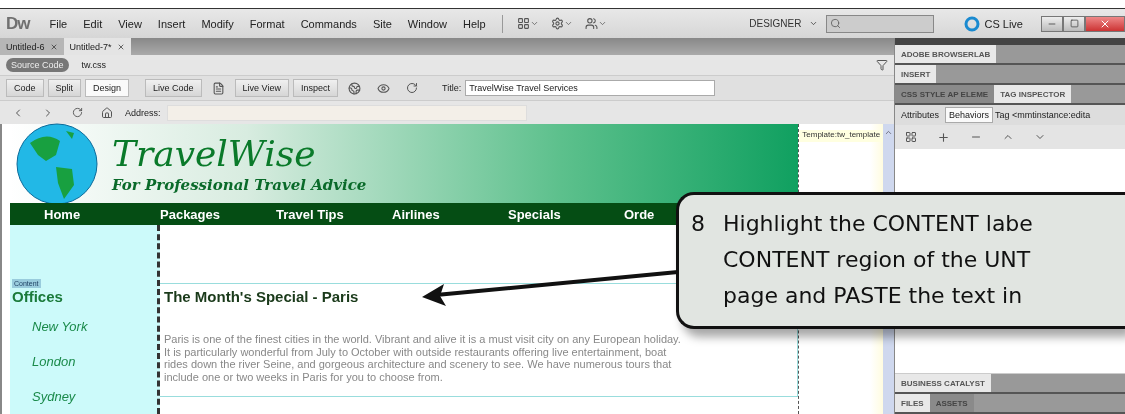  What do you see at coordinates (878, 224) in the screenshot?
I see `callout-text-line: Highlight the CONTENT labe` at bounding box center [878, 224].